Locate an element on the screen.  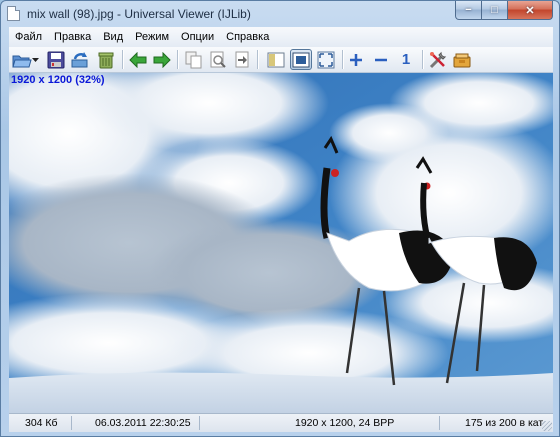
plugin-icon is located at coordinates (462, 60).